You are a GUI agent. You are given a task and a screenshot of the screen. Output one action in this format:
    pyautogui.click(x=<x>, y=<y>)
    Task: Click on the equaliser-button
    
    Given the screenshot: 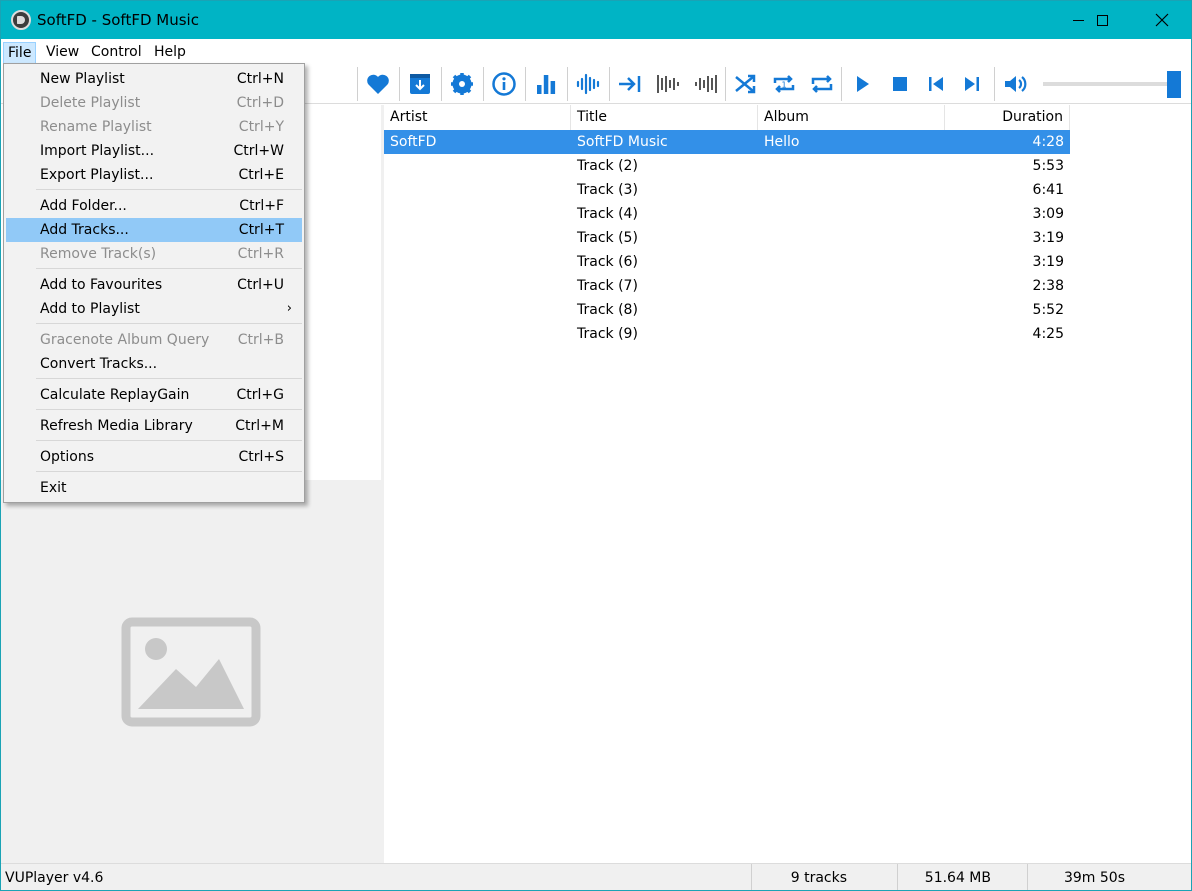 What is the action you would take?
    pyautogui.click(x=545, y=83)
    